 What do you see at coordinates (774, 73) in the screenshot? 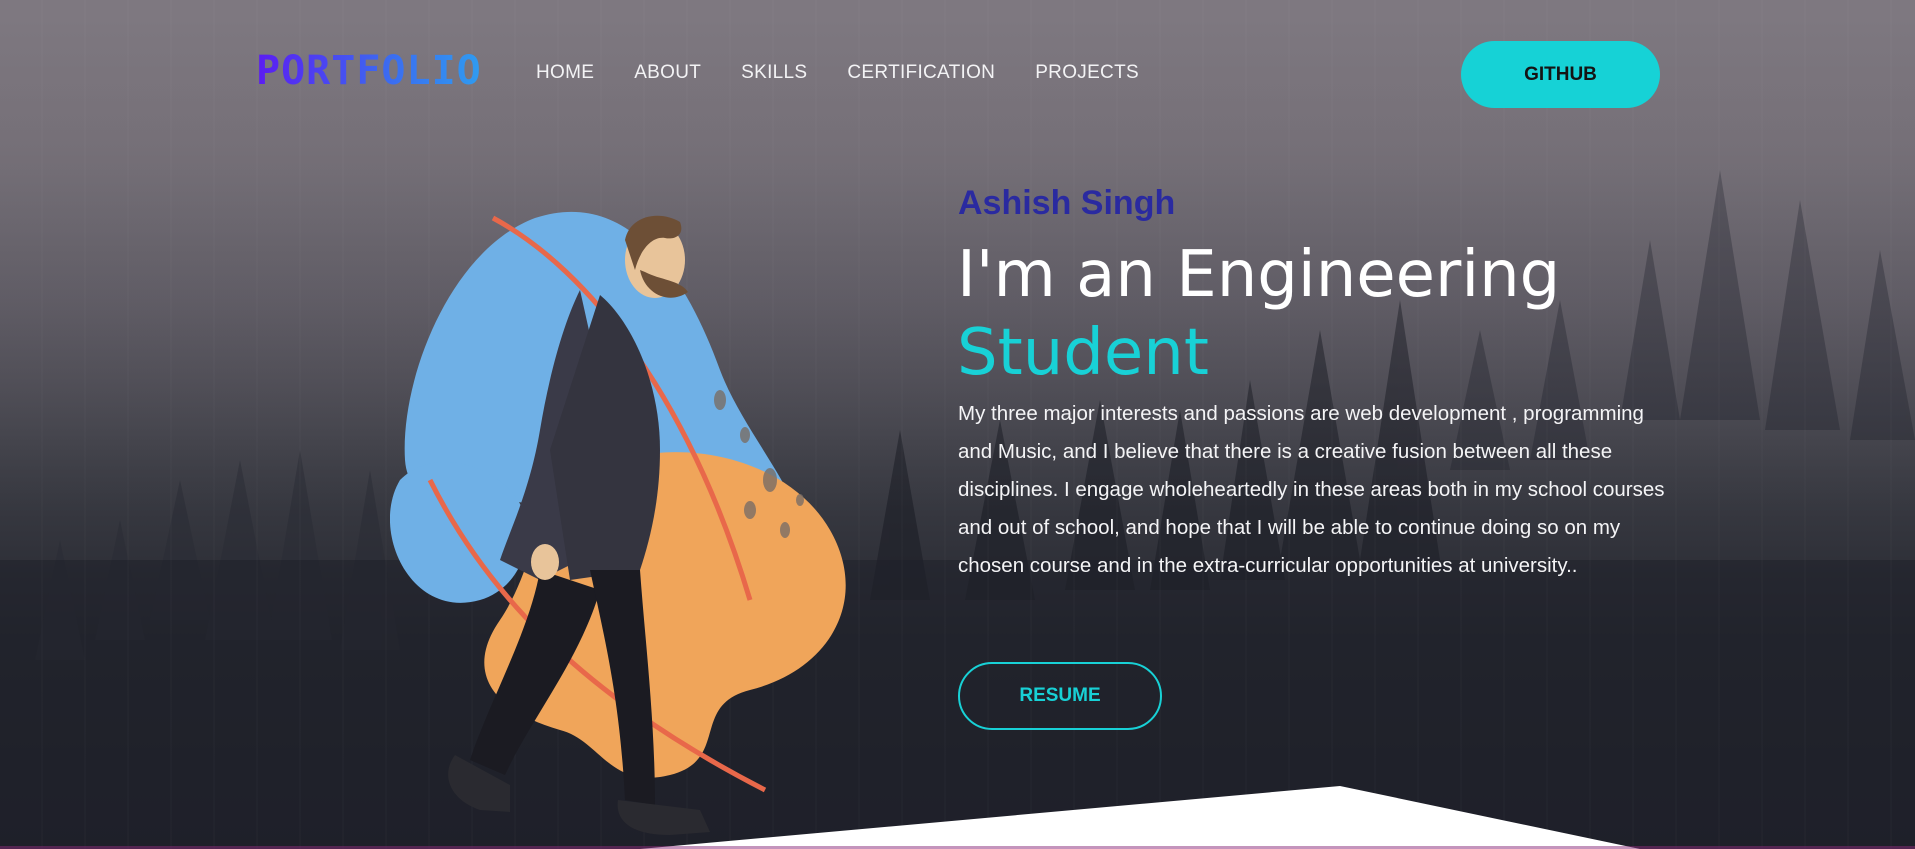
I see `nav-item-skills: SKILLS` at bounding box center [774, 73].